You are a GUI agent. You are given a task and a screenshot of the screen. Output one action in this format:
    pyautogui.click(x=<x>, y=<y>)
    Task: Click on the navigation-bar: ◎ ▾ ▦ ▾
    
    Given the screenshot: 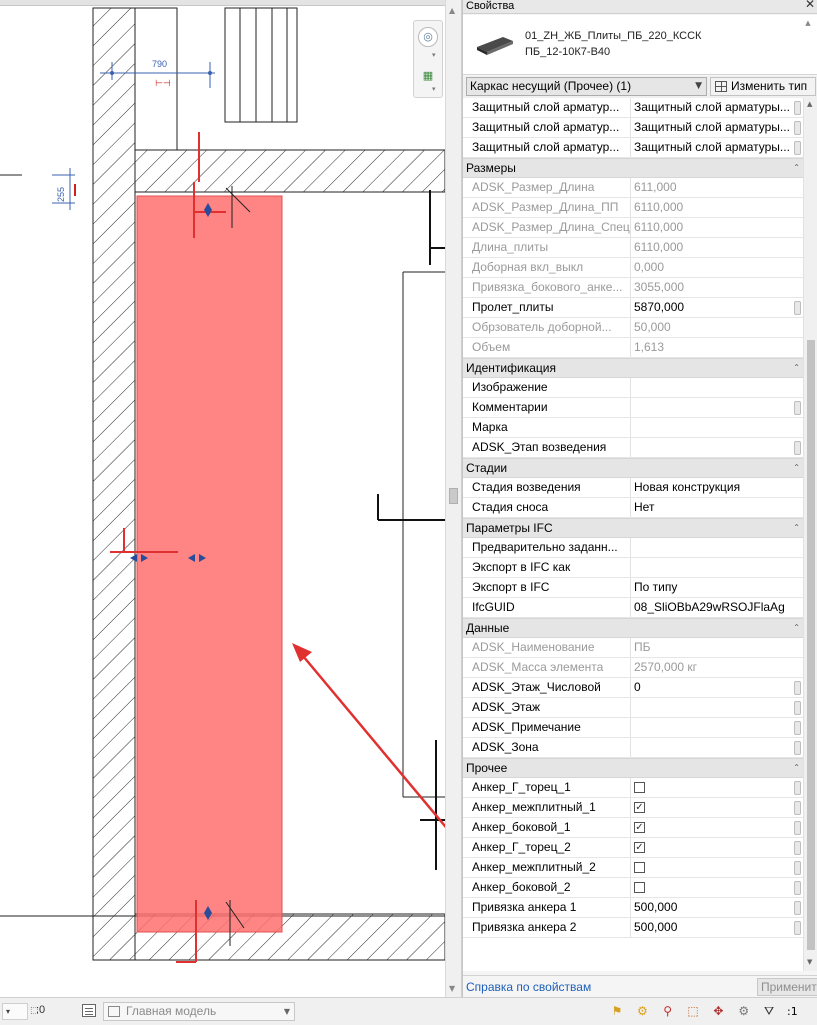 What is the action you would take?
    pyautogui.click(x=428, y=59)
    